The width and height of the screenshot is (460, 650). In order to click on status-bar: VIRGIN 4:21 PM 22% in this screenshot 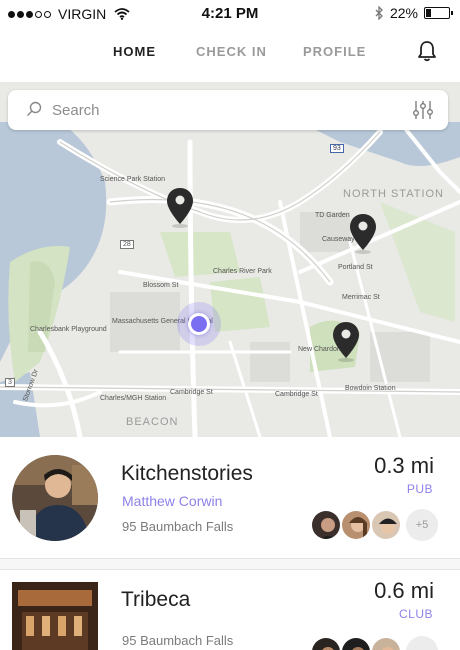, I will do `click(230, 14)`.